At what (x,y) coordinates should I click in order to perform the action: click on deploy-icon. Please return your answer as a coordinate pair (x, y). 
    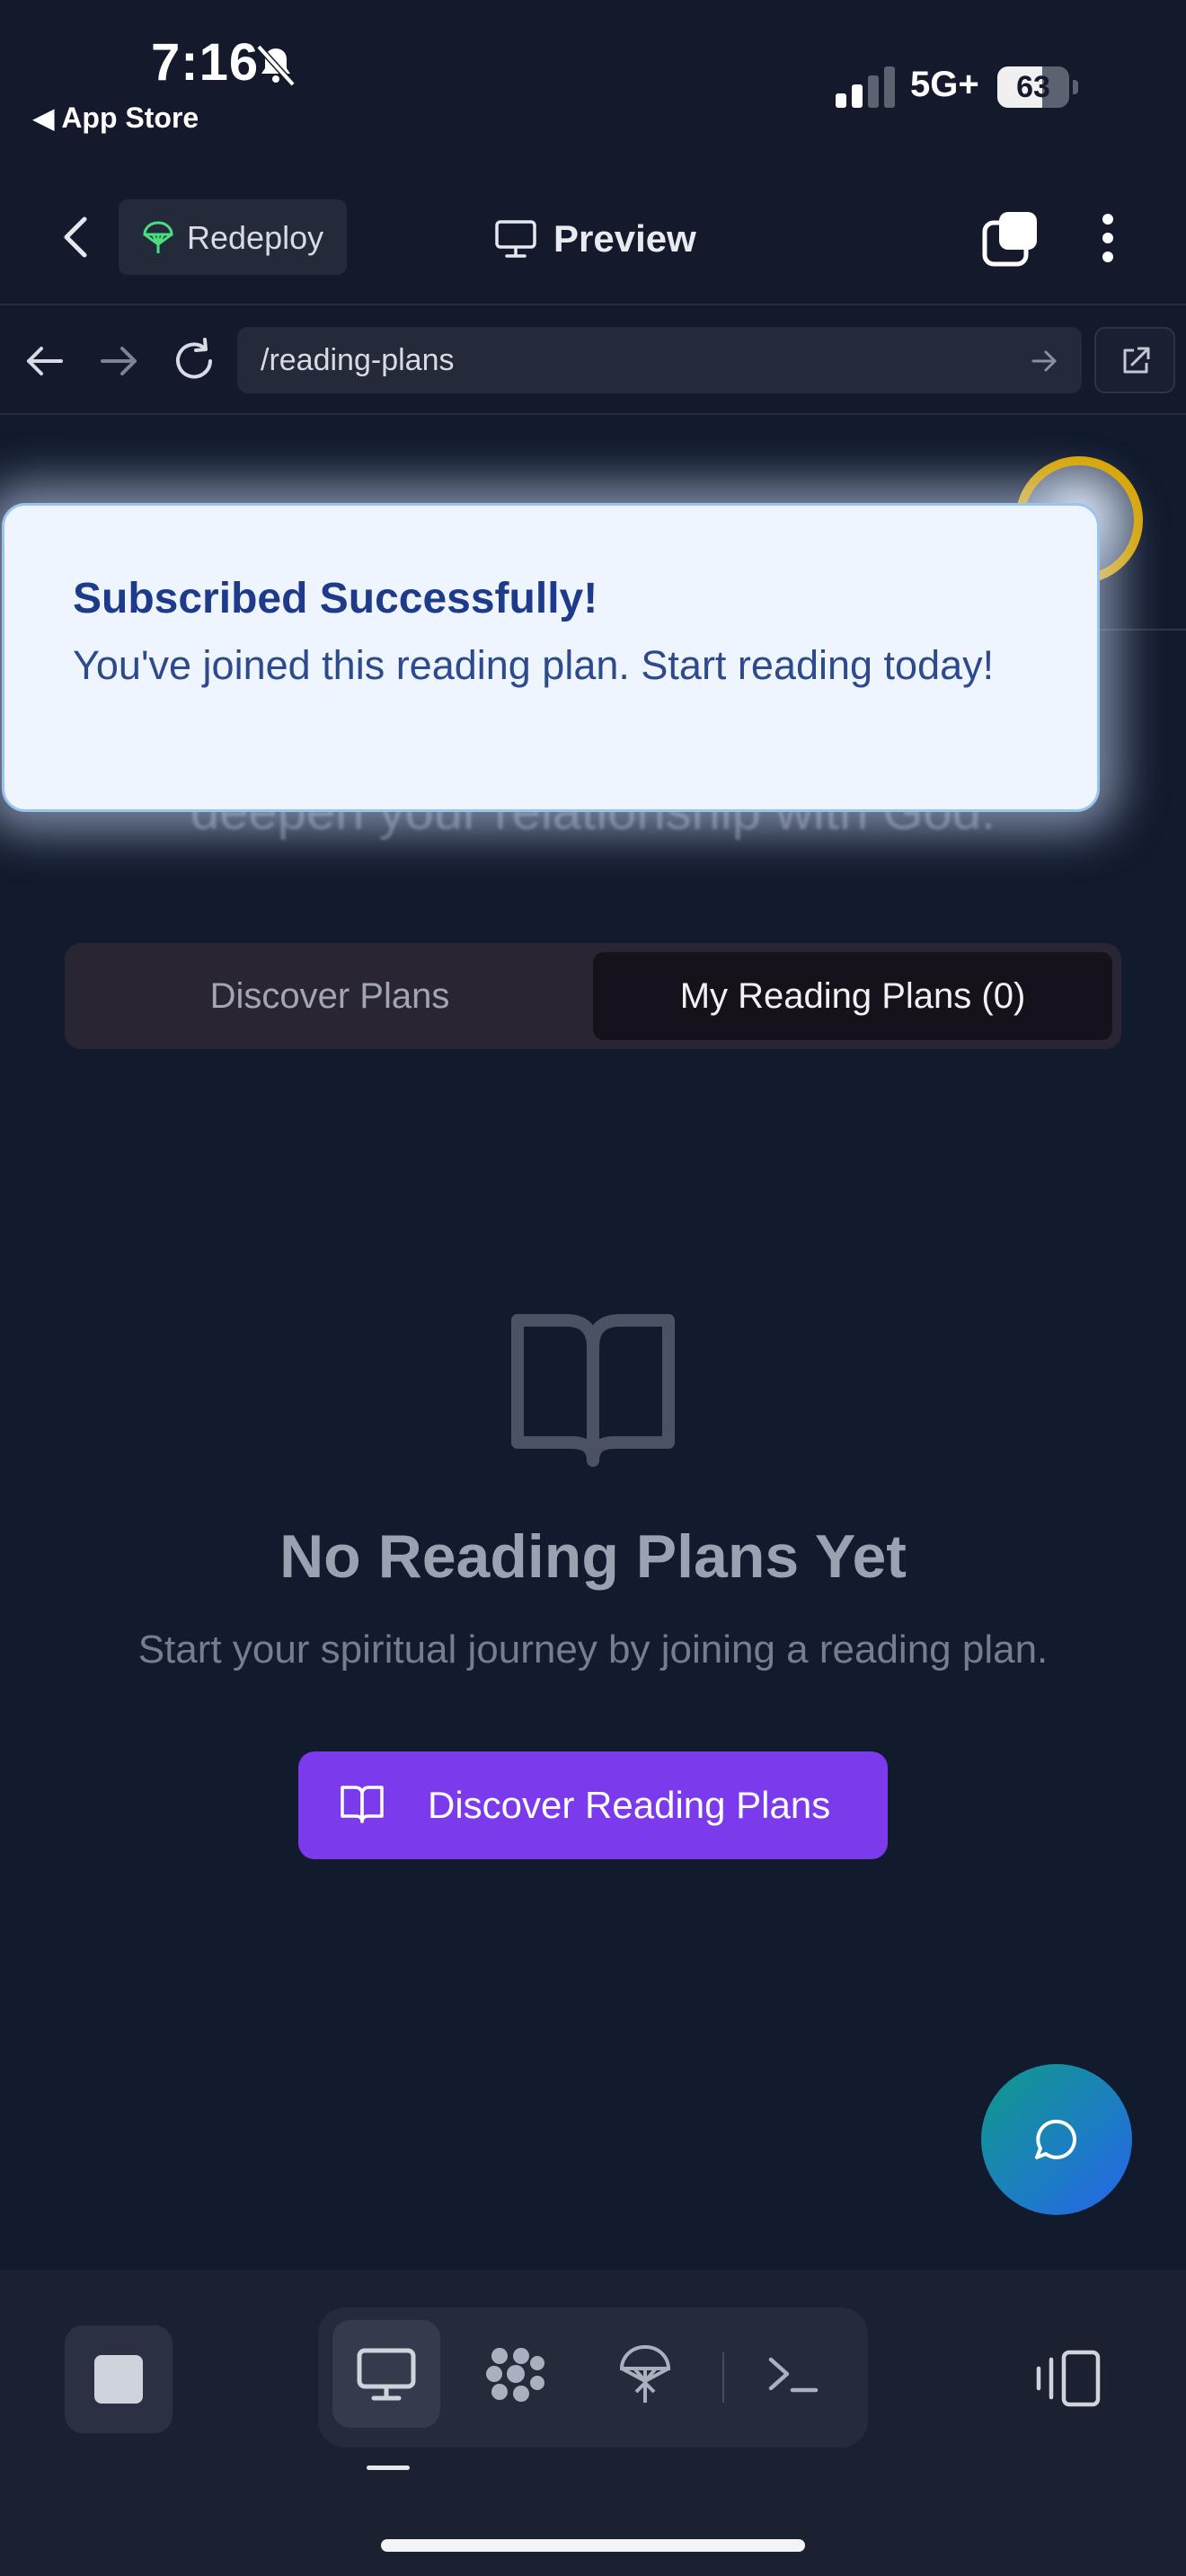
    Looking at the image, I should click on (645, 2373).